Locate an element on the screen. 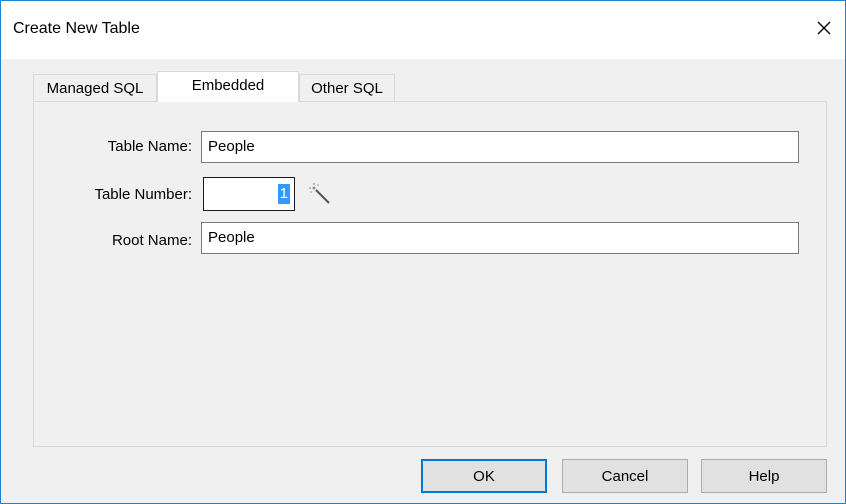  cancel-button: Cancel is located at coordinates (625, 476).